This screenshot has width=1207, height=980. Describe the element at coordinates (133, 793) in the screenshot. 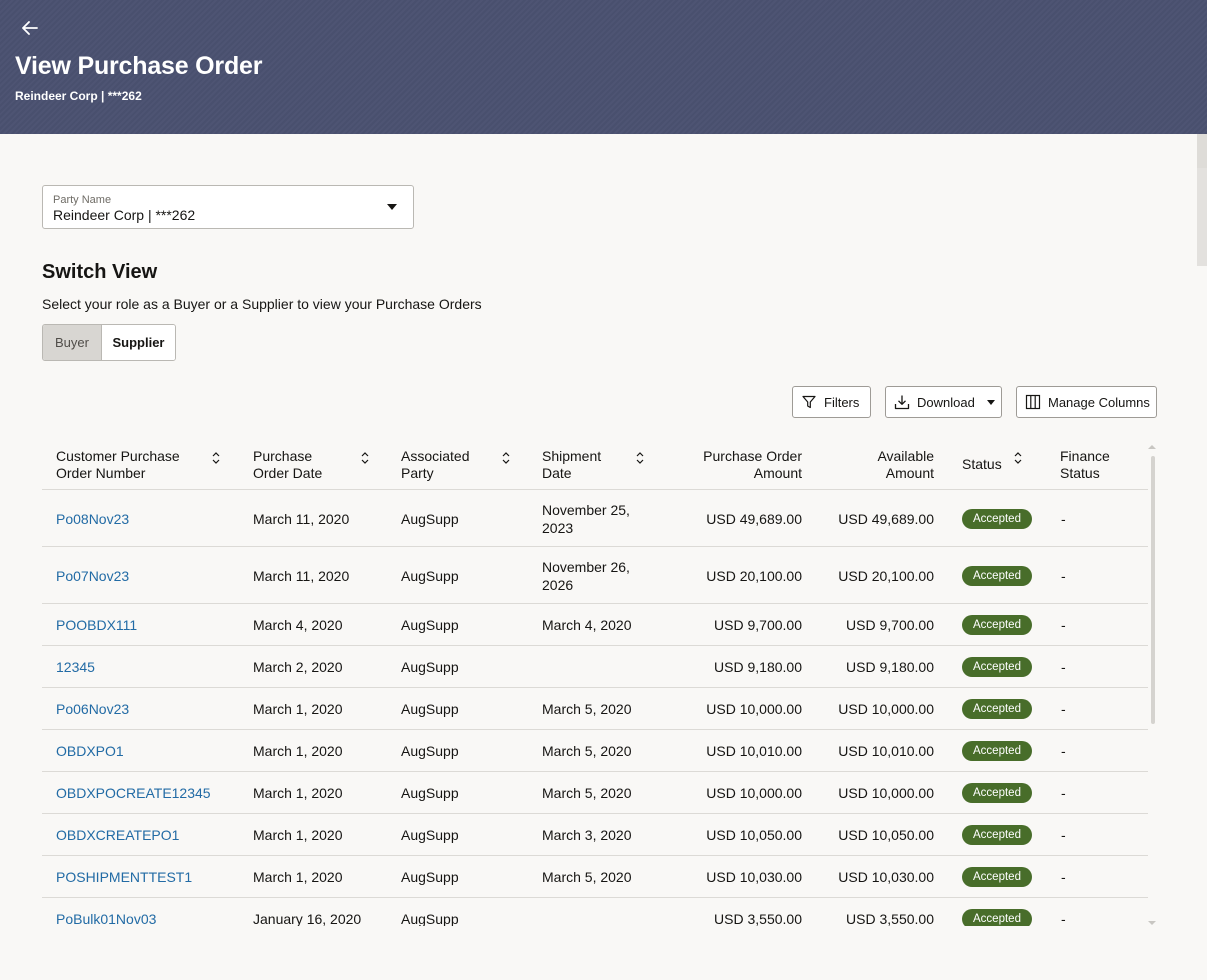

I see `po-number-link: OBDXPOCREATE12345` at that location.